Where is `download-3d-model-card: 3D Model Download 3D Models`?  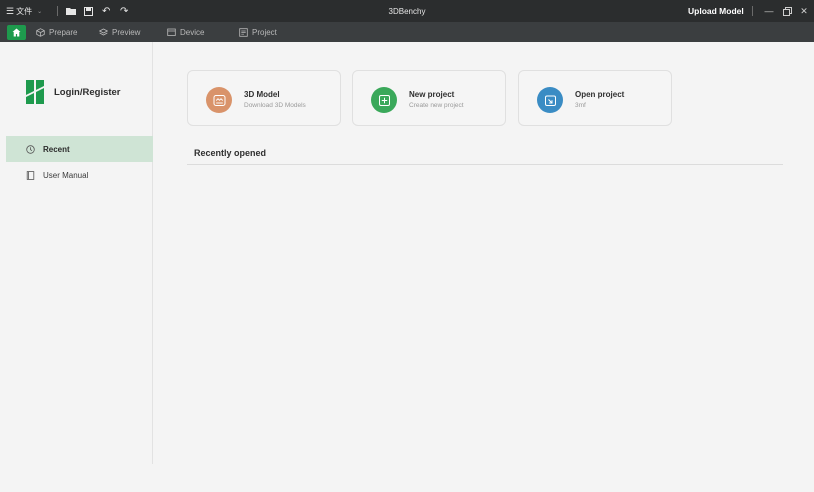 download-3d-model-card: 3D Model Download 3D Models is located at coordinates (264, 98).